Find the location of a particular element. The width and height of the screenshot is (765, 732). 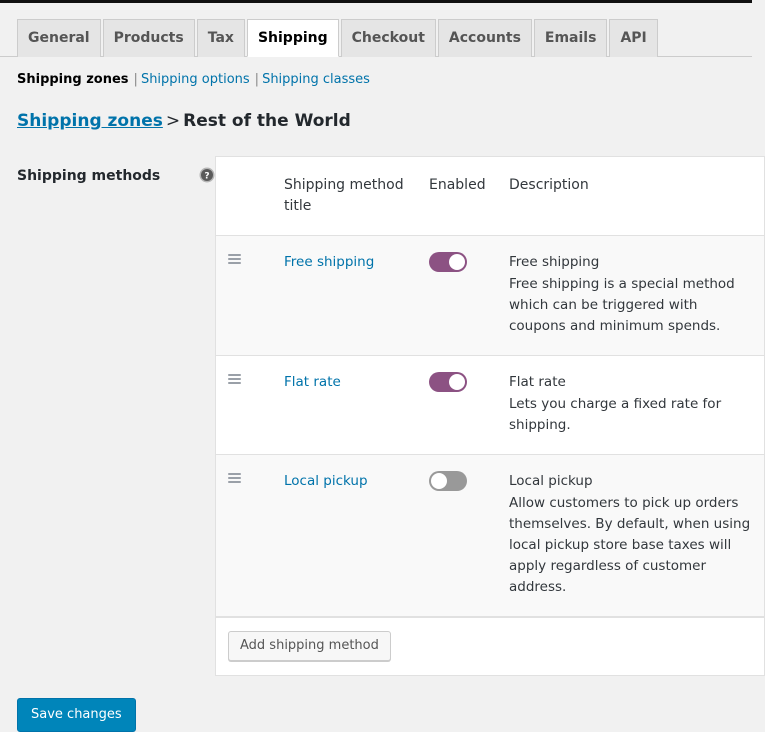

subnav-item-shipping-options: Shipping options | is located at coordinates (201, 79).